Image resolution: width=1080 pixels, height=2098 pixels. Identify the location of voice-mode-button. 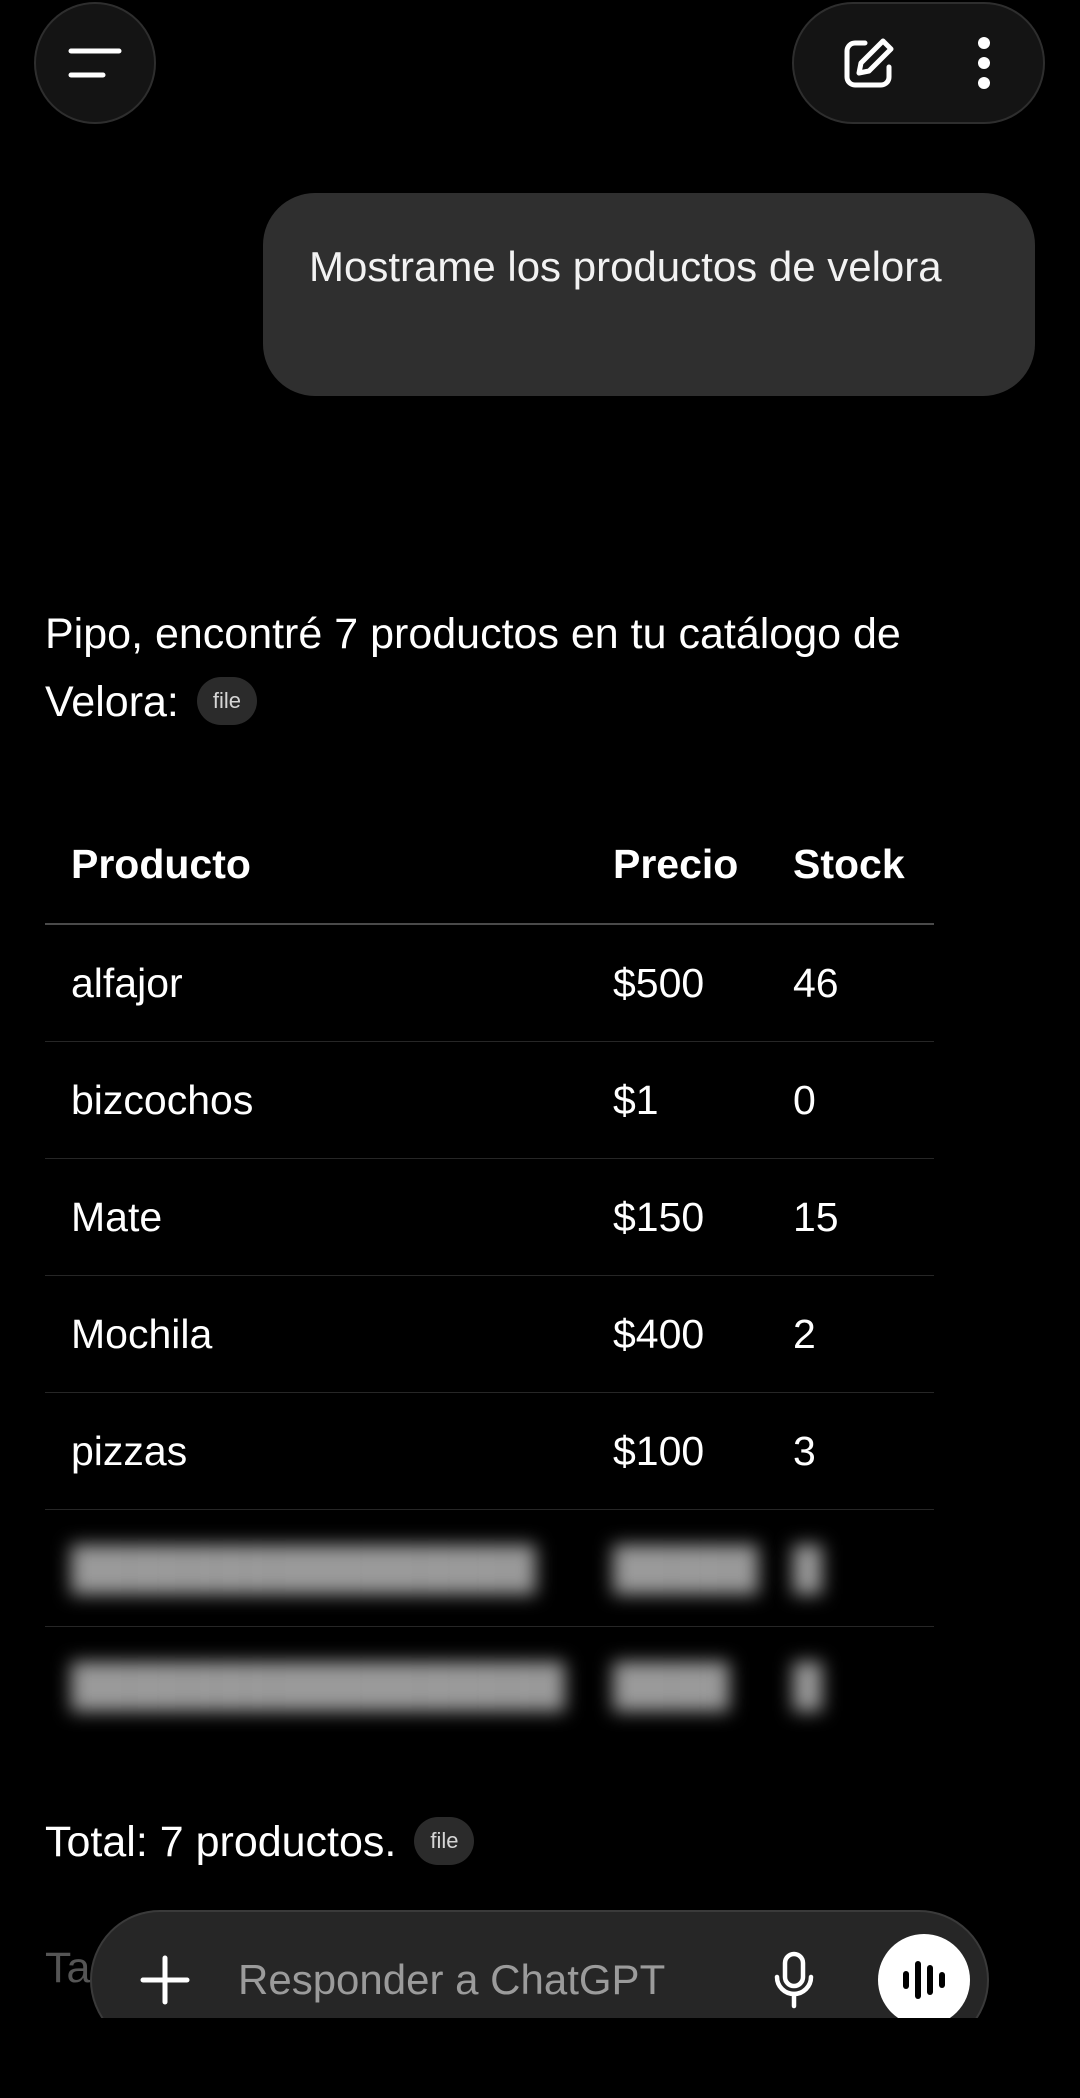
(924, 1980).